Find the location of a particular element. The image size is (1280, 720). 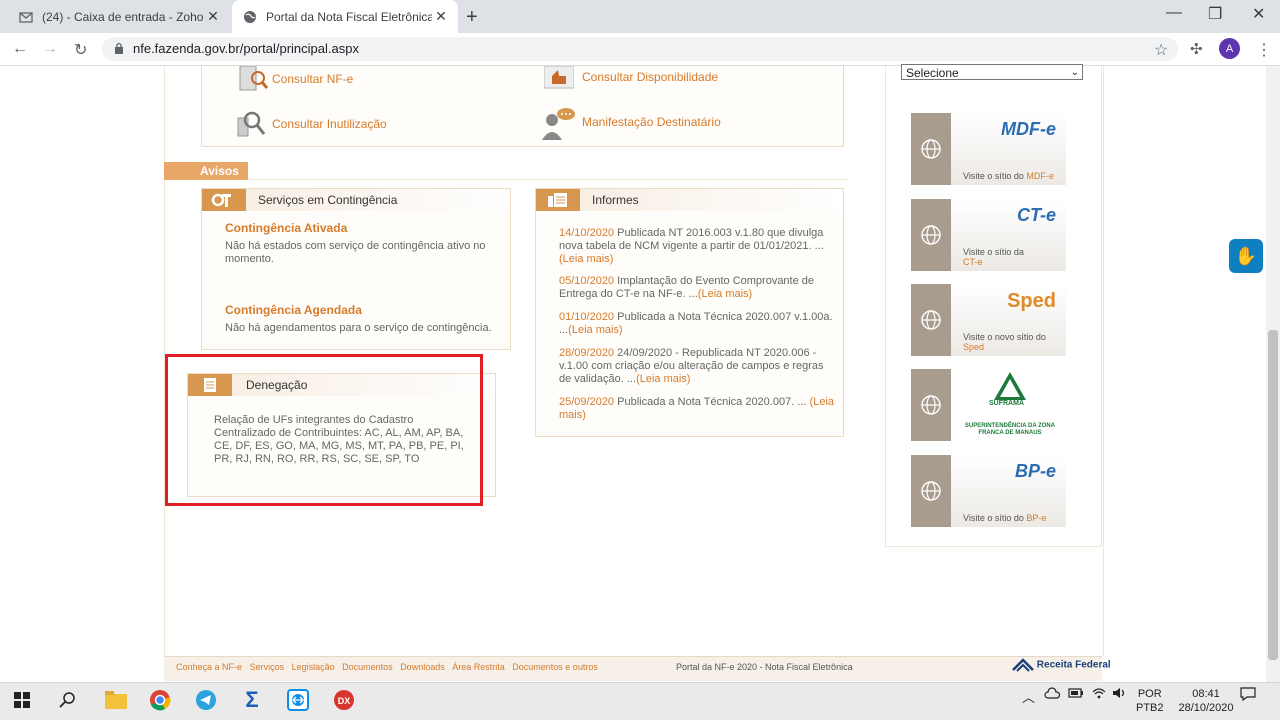

search-icon is located at coordinates (68, 700).